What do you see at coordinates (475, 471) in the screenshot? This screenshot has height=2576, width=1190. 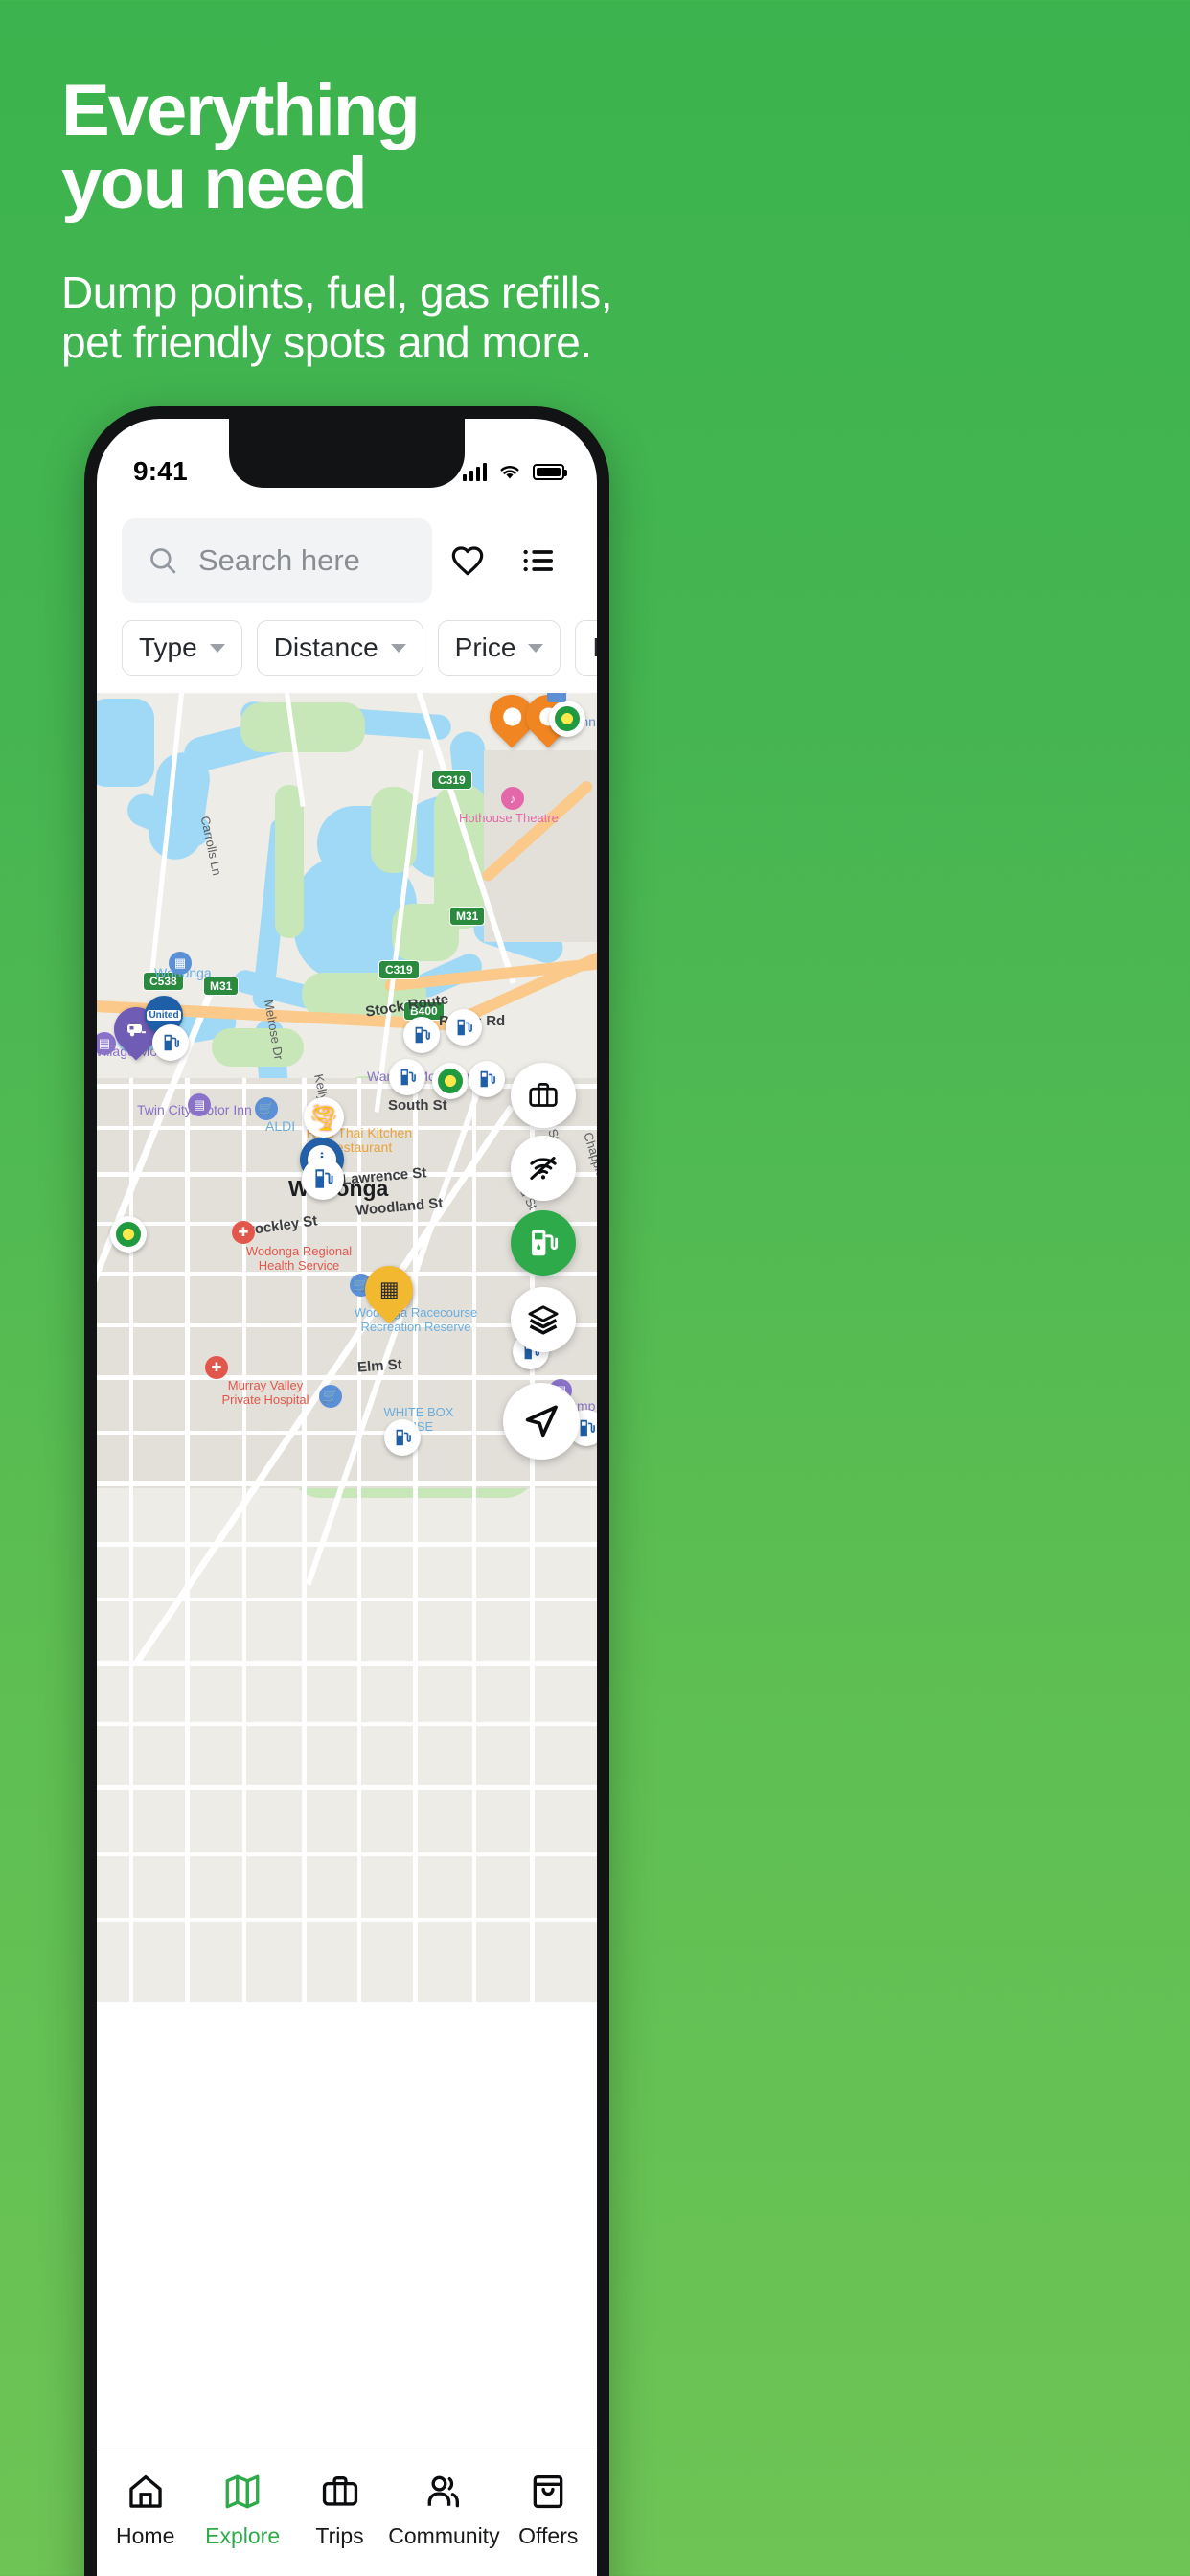 I see `cellular-bars-icon` at bounding box center [475, 471].